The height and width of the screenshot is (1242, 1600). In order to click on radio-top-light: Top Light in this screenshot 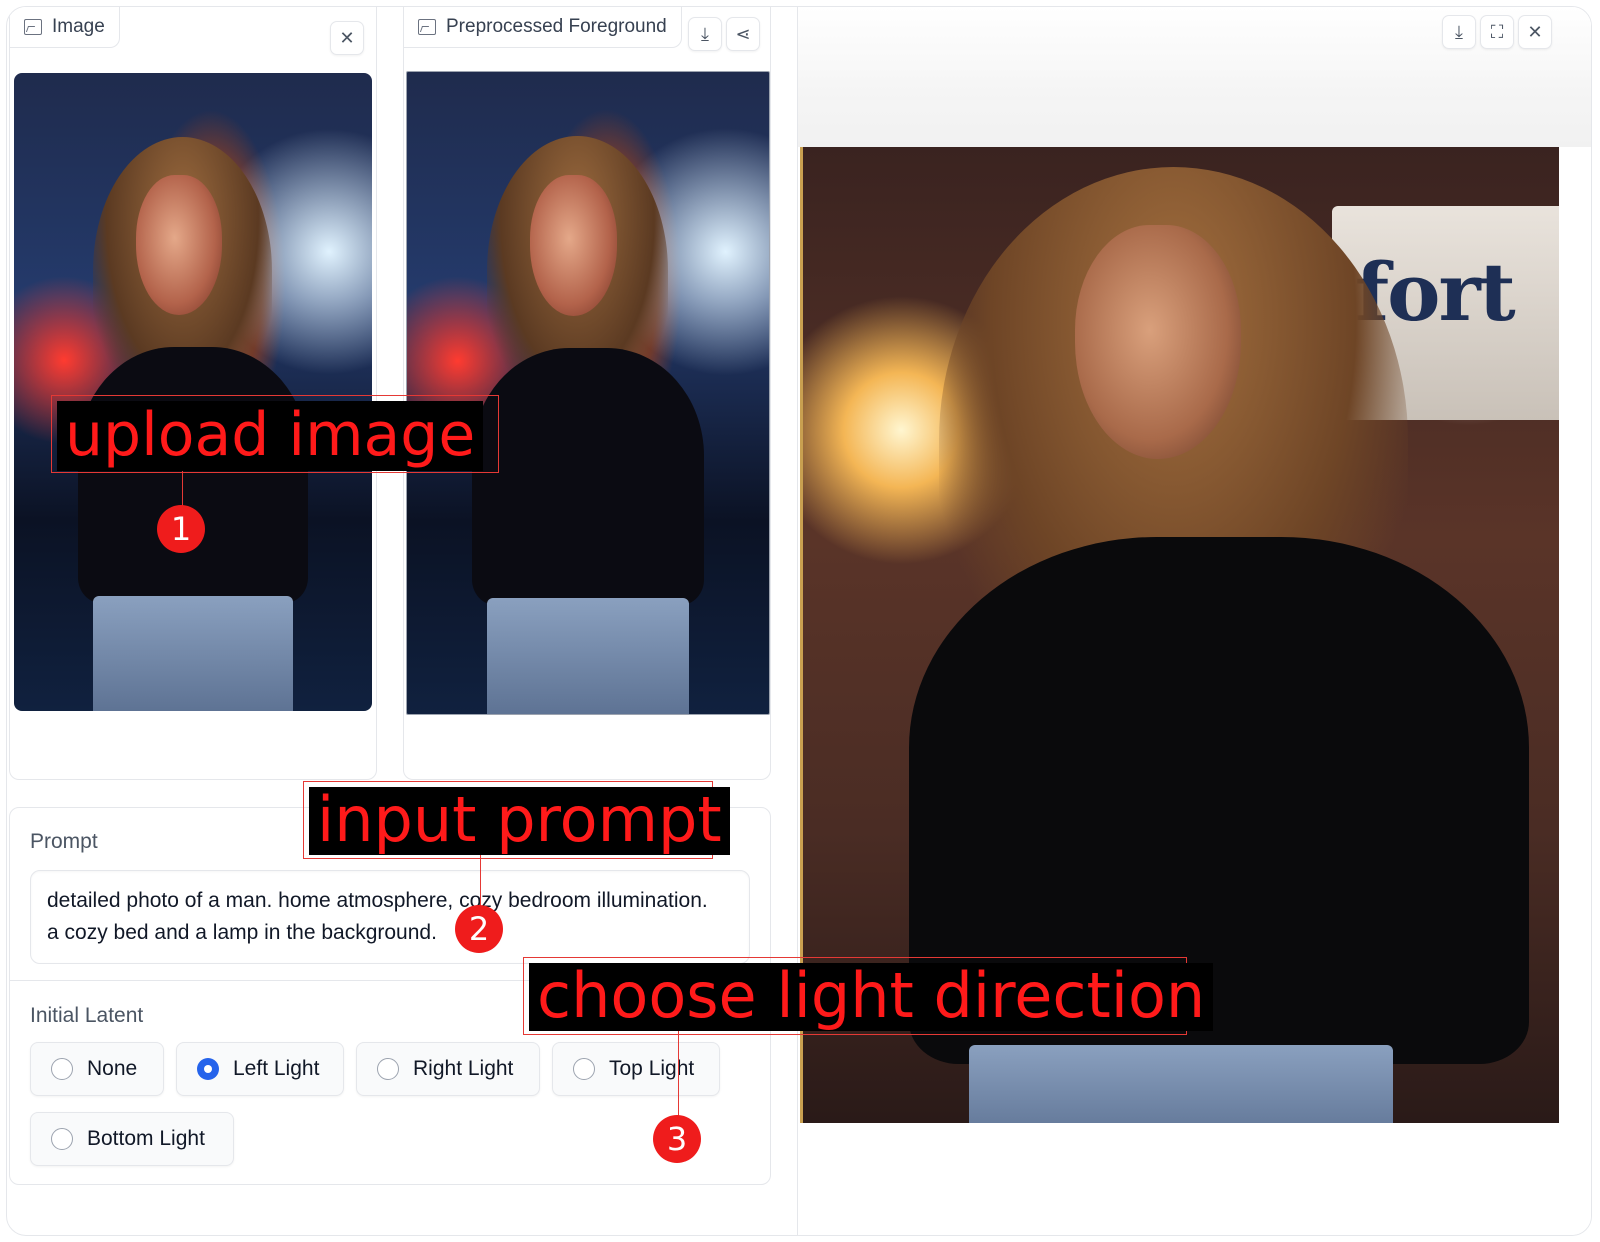, I will do `click(636, 1069)`.